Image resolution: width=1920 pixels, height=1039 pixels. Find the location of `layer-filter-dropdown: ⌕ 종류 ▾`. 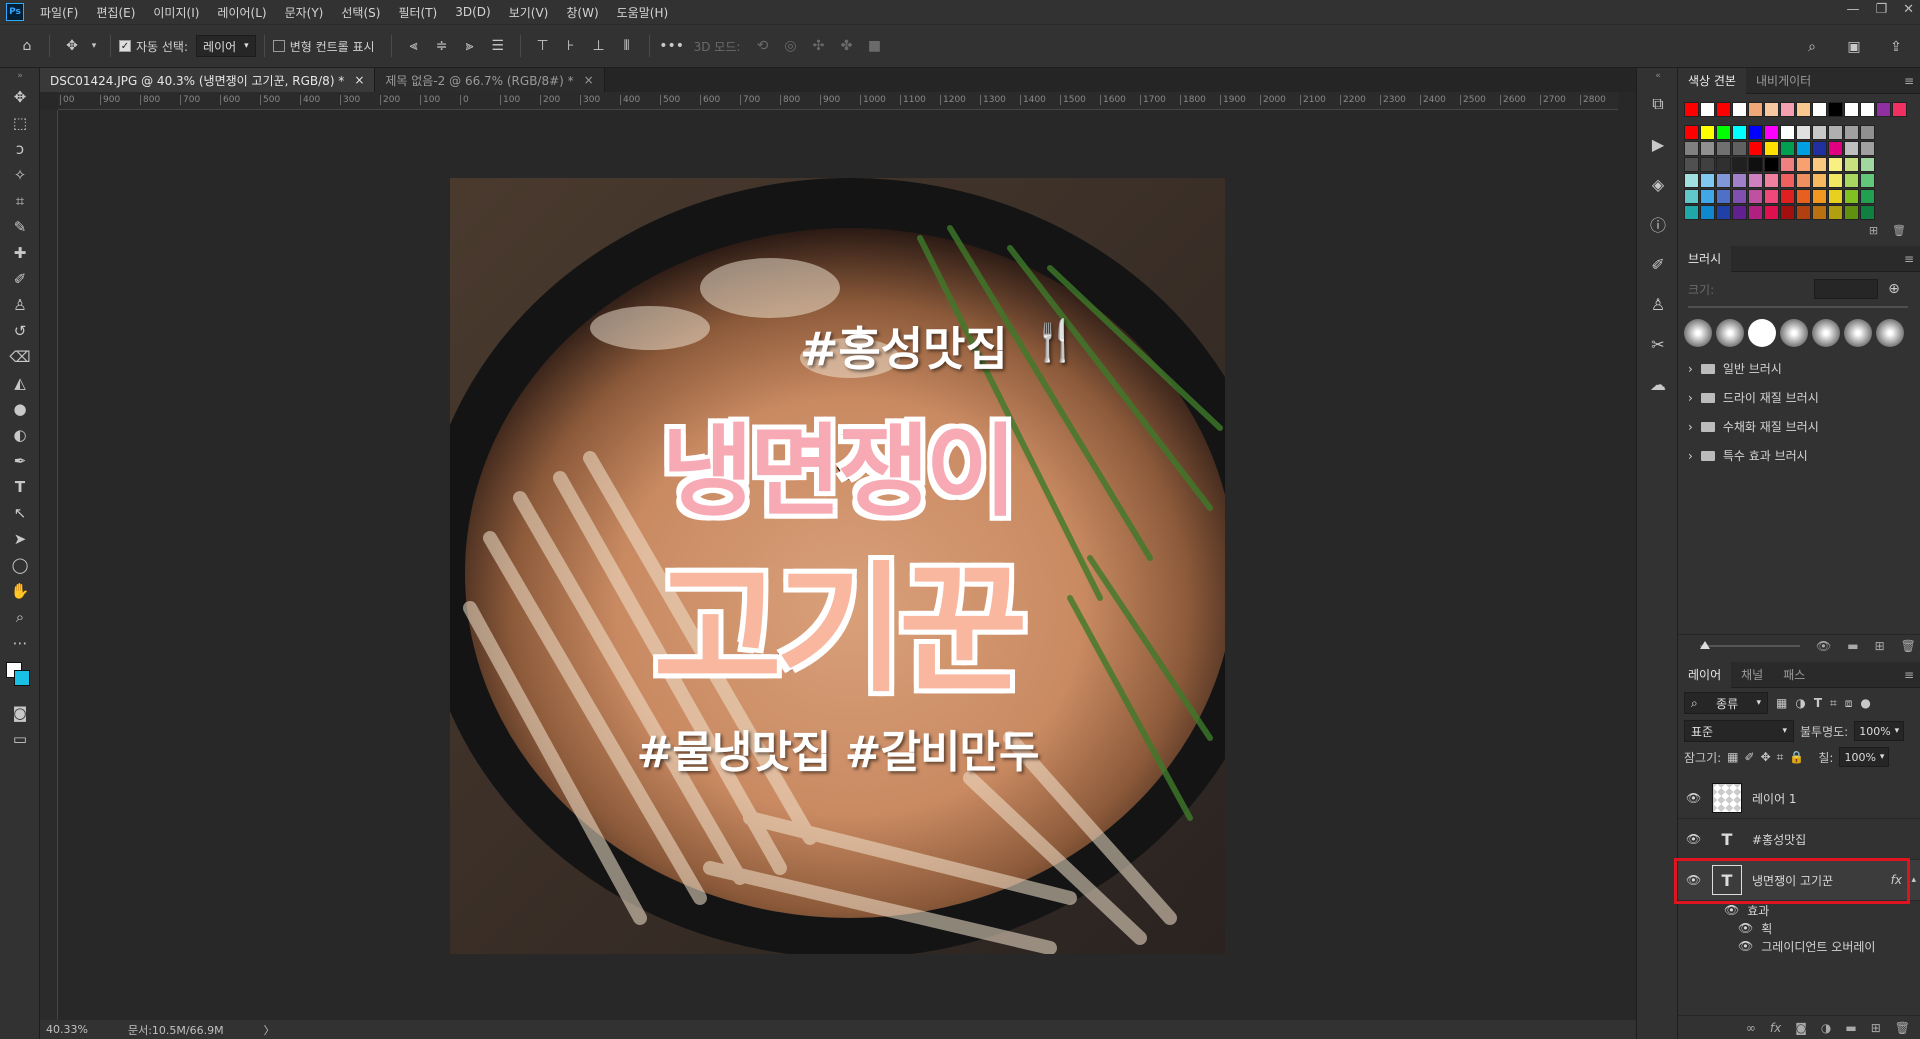

layer-filter-dropdown: ⌕ 종류 ▾ is located at coordinates (1726, 703).